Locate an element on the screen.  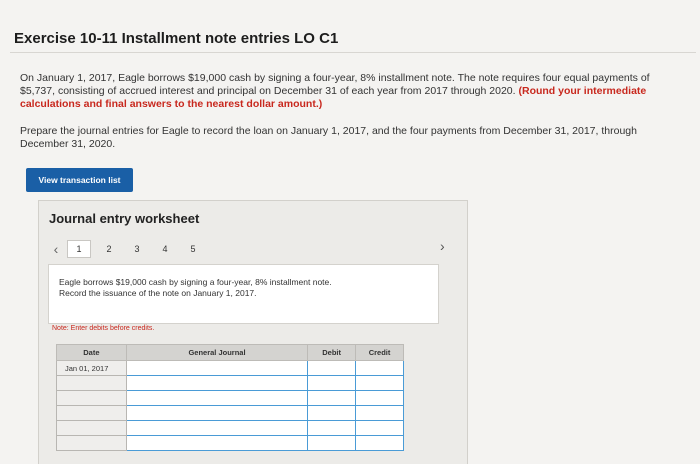
column-general-journal: General Journal is located at coordinates (217, 352).